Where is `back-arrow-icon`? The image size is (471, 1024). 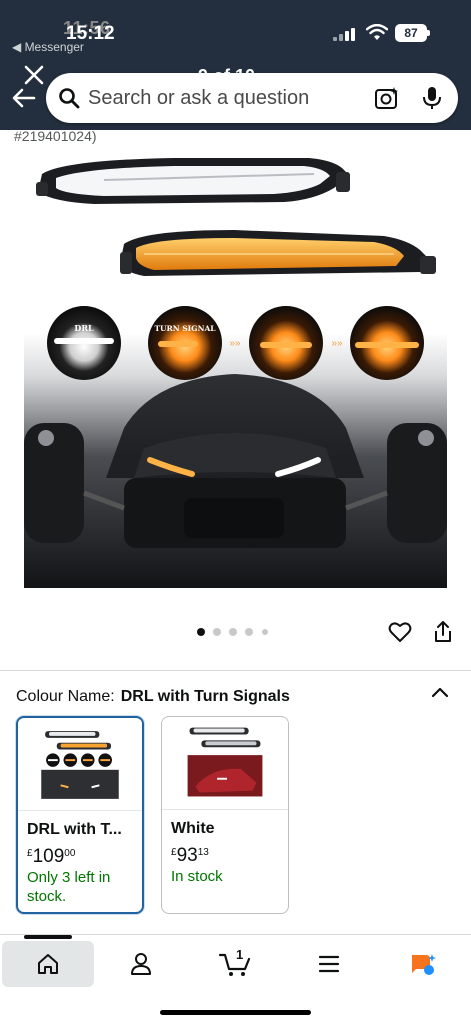 back-arrow-icon is located at coordinates (24, 98).